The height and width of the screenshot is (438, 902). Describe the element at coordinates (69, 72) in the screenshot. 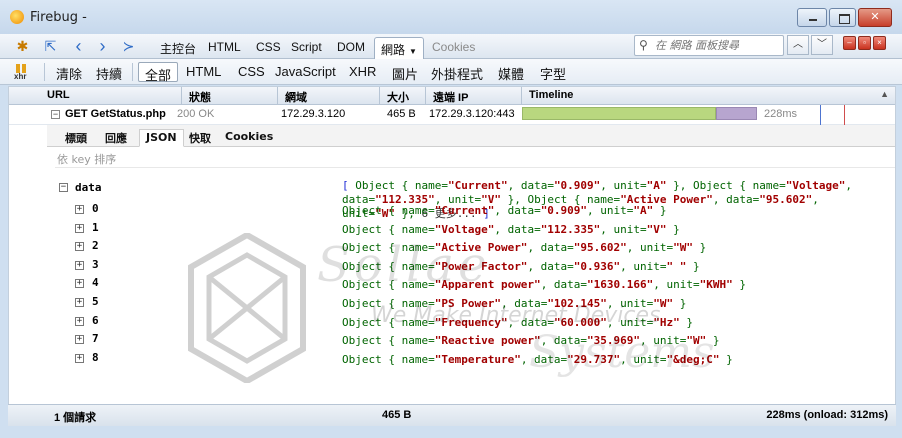

I see `clear-button: 清除` at that location.